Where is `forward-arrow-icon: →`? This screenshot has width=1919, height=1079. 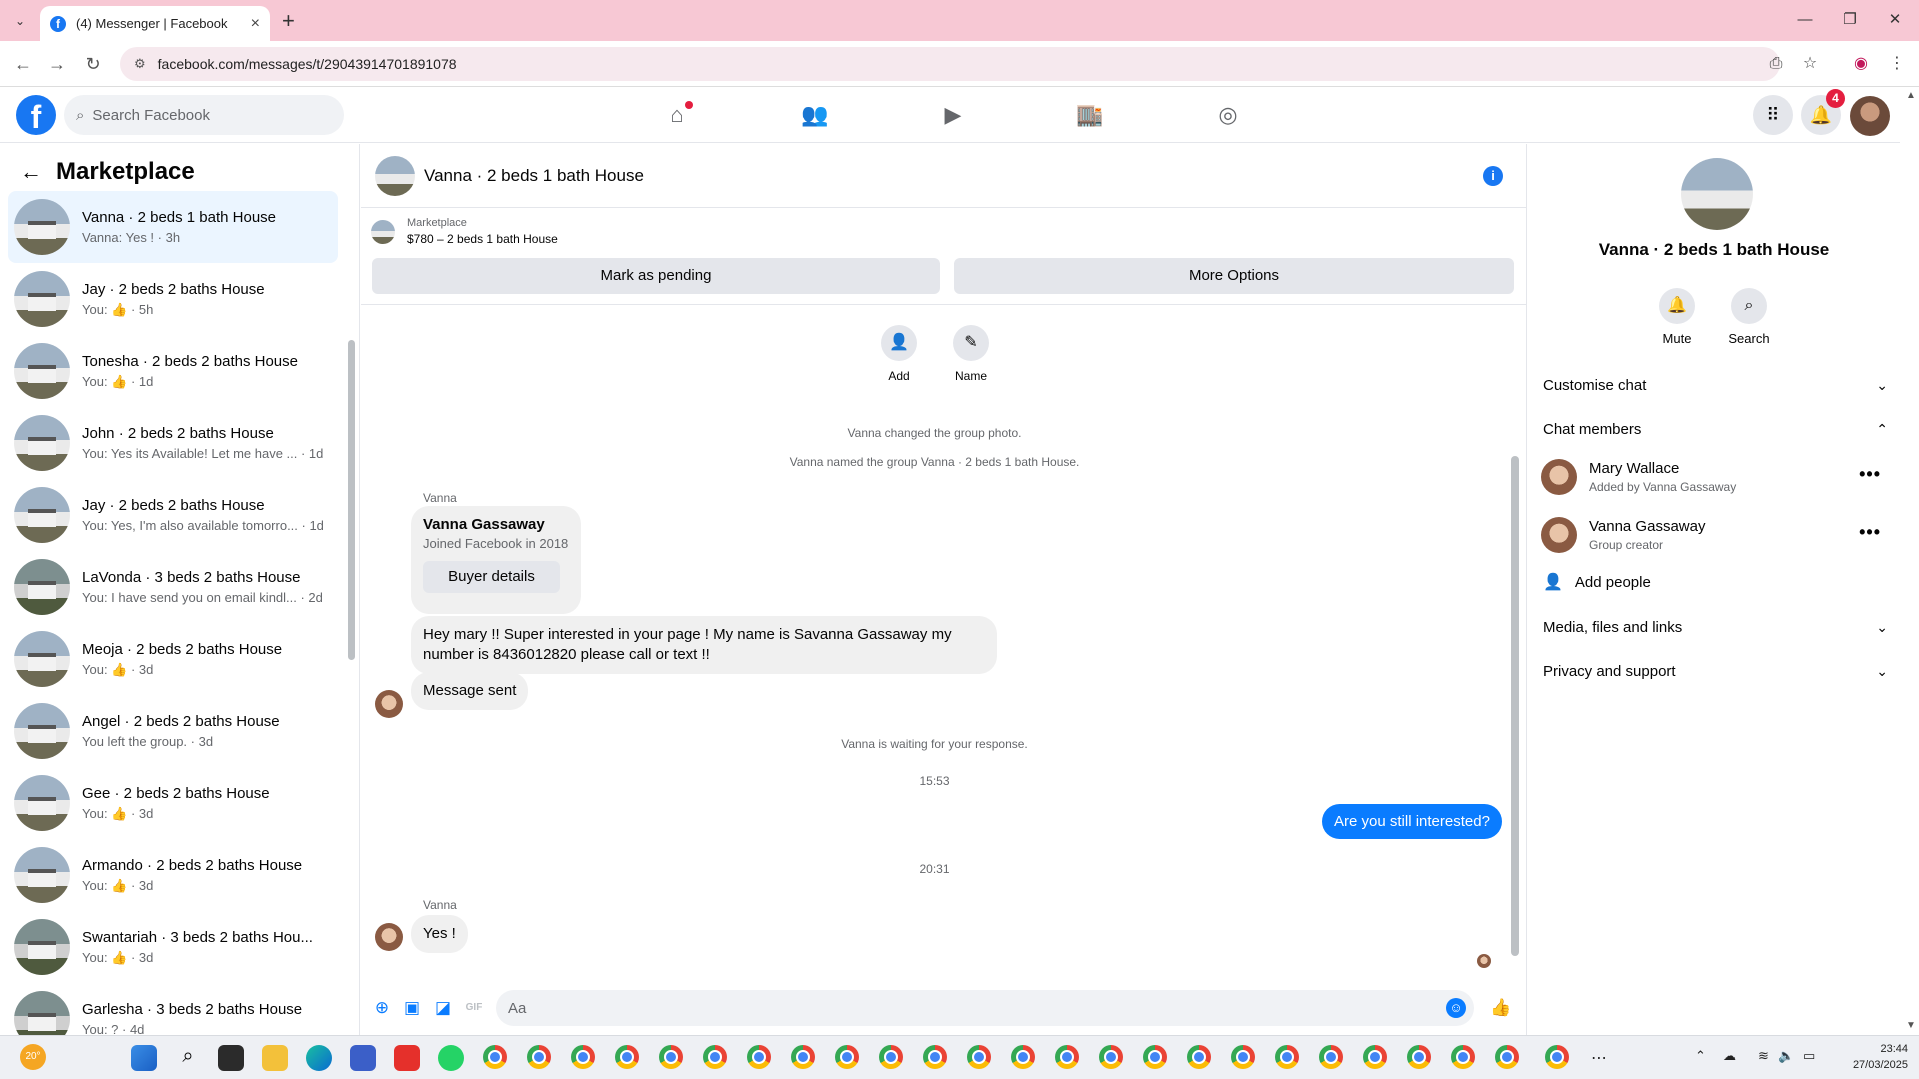
forward-arrow-icon: → is located at coordinates (57, 64).